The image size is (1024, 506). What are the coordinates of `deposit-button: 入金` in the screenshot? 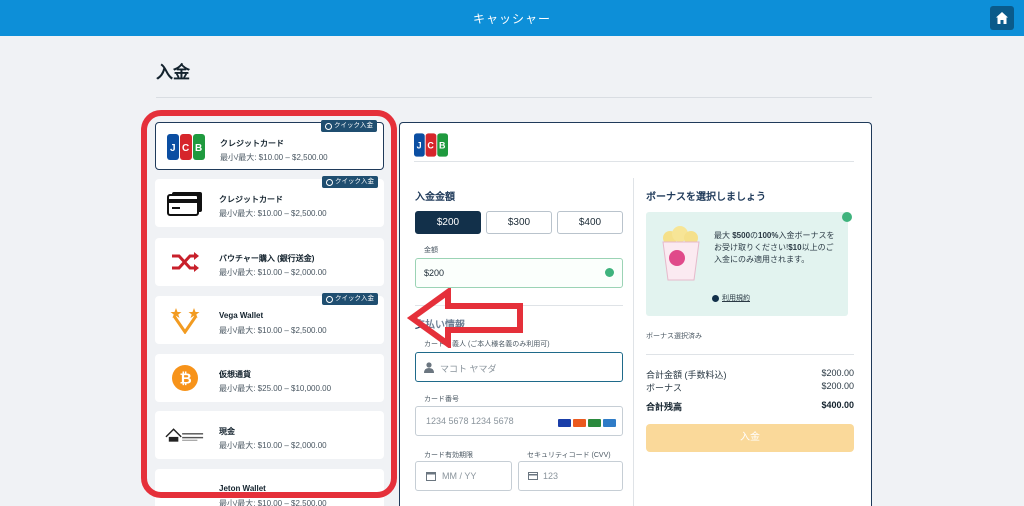 It's located at (750, 438).